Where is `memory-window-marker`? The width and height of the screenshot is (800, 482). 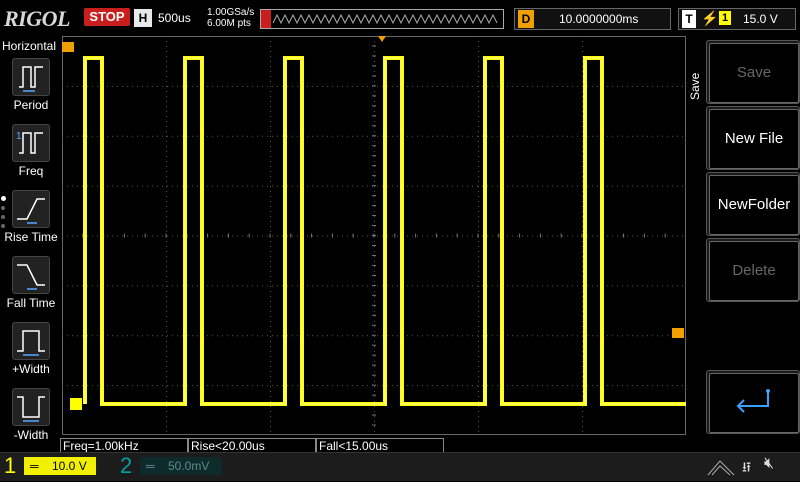
memory-window-marker is located at coordinates (266, 19).